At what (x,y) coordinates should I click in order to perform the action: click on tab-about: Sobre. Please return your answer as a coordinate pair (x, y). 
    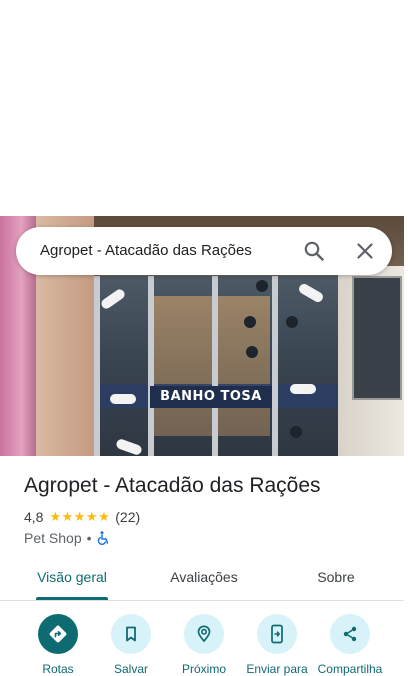
    Looking at the image, I should click on (336, 578).